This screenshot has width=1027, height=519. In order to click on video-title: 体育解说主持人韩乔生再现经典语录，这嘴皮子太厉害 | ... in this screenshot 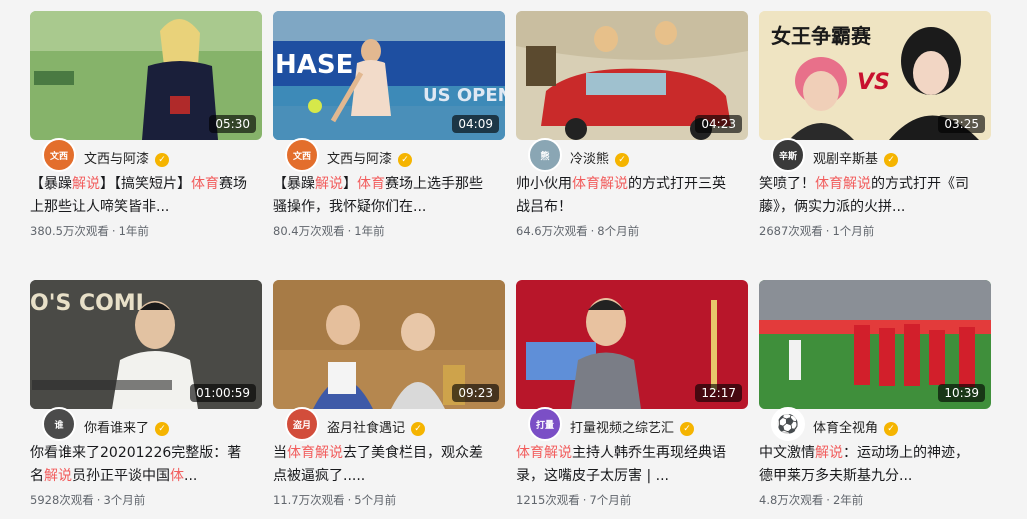, I will do `click(626, 465)`.